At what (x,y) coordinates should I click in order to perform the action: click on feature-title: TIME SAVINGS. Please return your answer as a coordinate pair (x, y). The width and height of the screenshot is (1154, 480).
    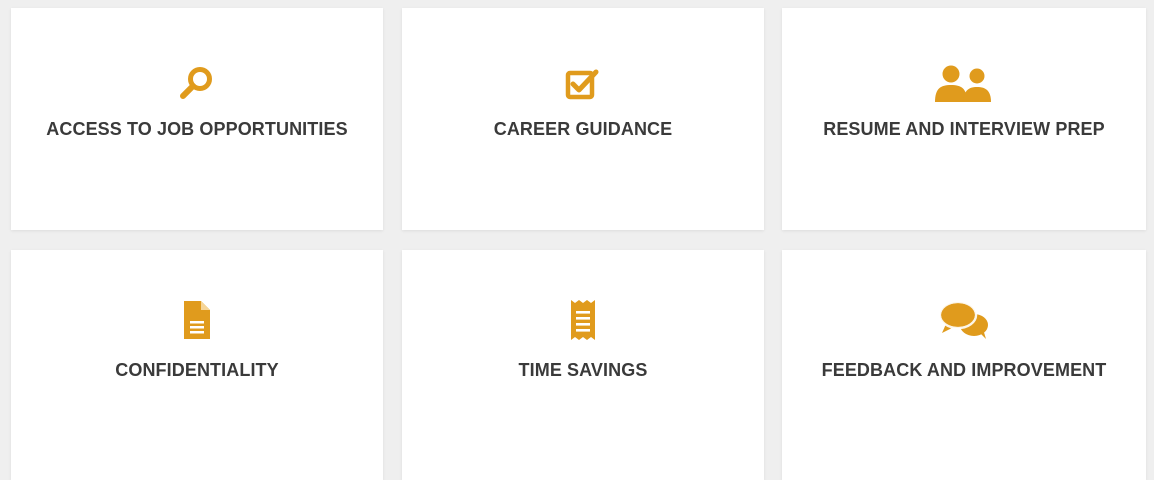
    Looking at the image, I should click on (583, 370).